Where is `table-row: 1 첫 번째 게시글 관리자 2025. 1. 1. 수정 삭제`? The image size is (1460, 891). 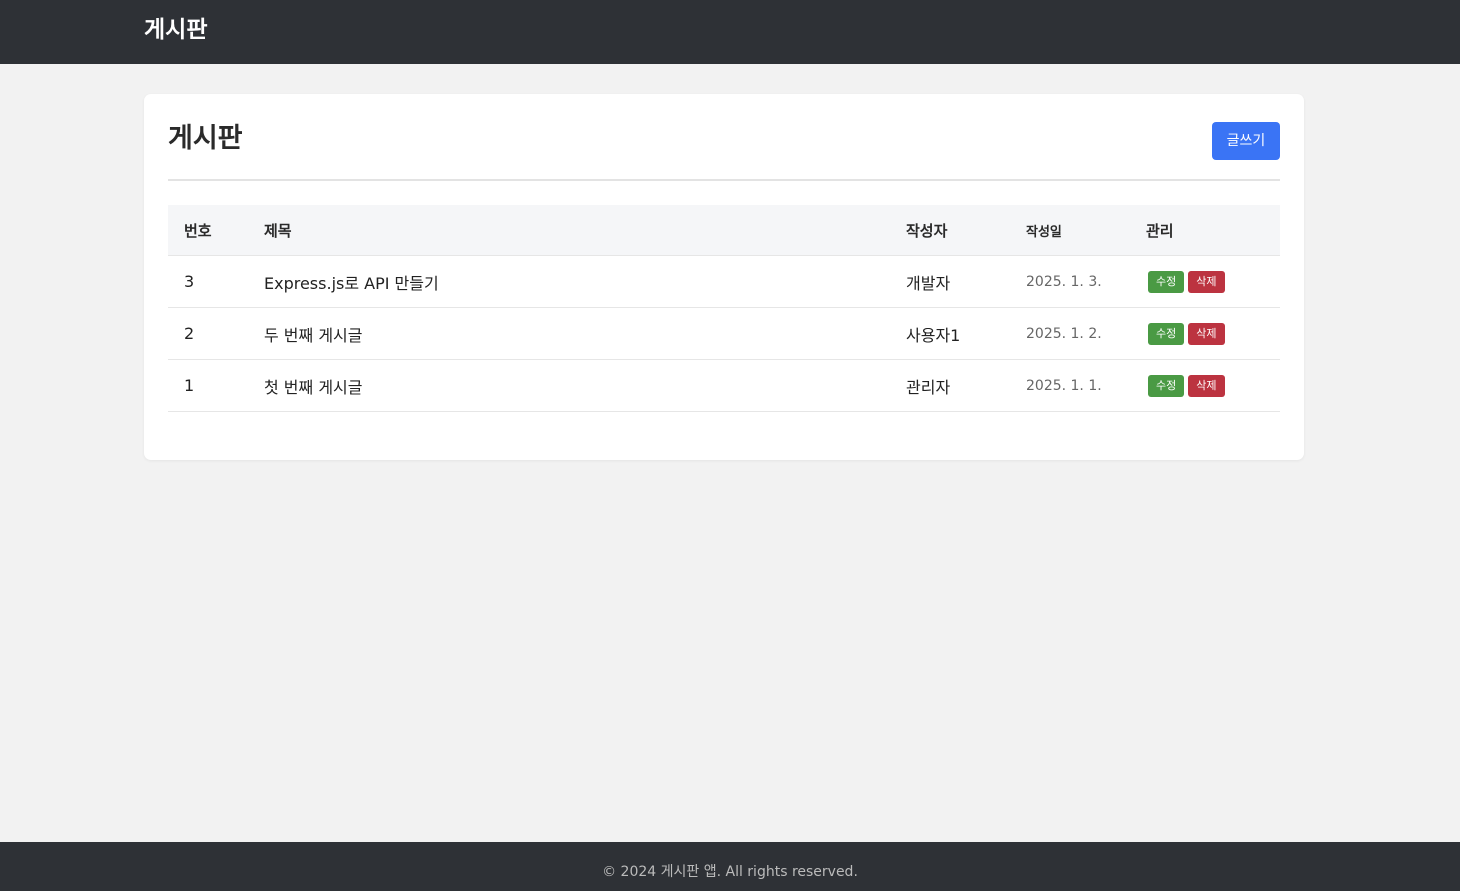 table-row: 1 첫 번째 게시글 관리자 2025. 1. 1. 수정 삭제 is located at coordinates (724, 385).